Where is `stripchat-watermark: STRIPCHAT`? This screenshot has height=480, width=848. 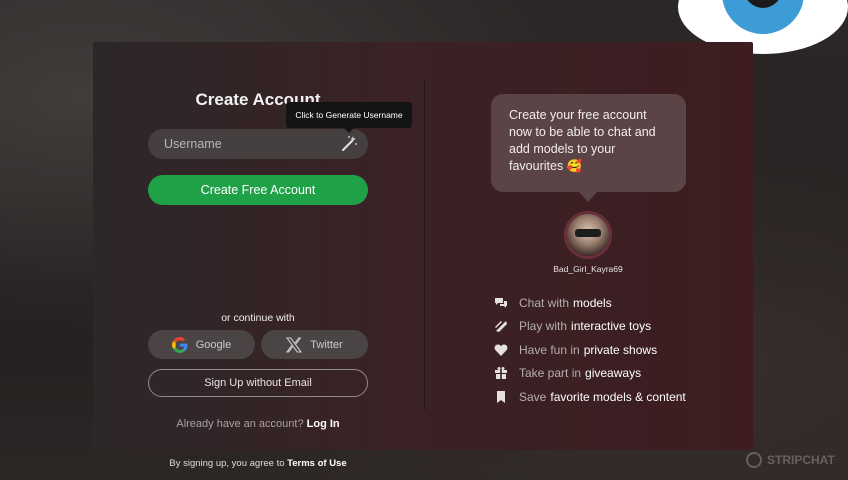 stripchat-watermark: STRIPCHAT is located at coordinates (790, 460).